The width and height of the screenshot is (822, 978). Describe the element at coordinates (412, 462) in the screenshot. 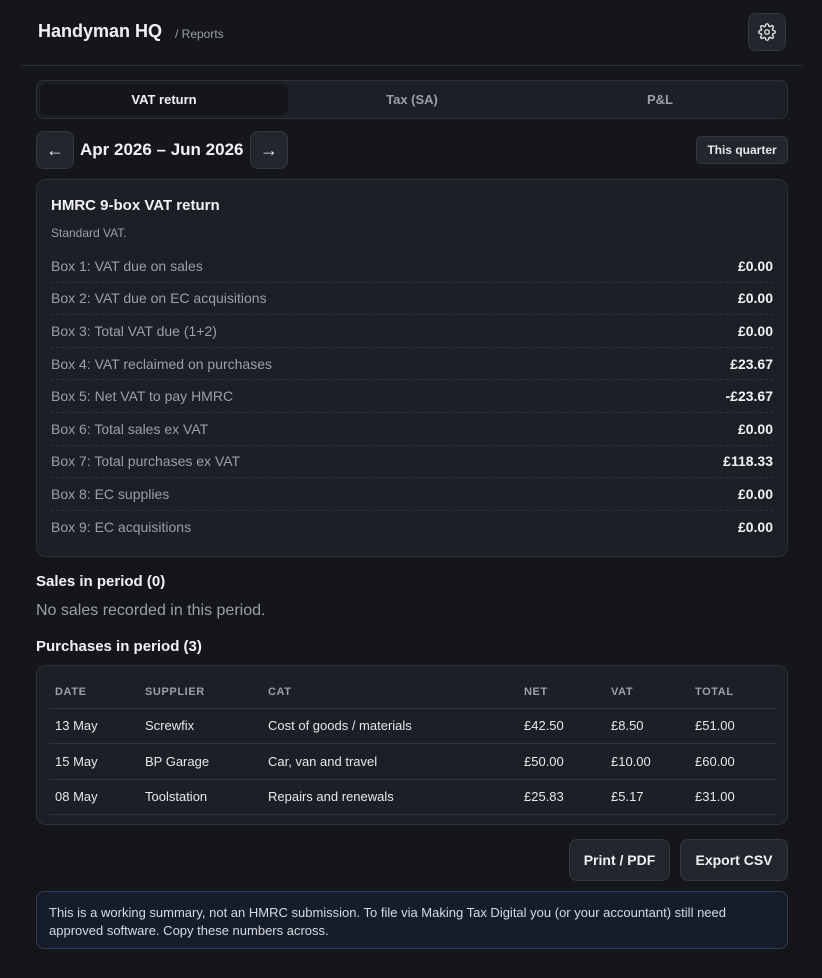

I see `vat-box-row: Box 7: Total purchases ex VAT £118.33` at that location.